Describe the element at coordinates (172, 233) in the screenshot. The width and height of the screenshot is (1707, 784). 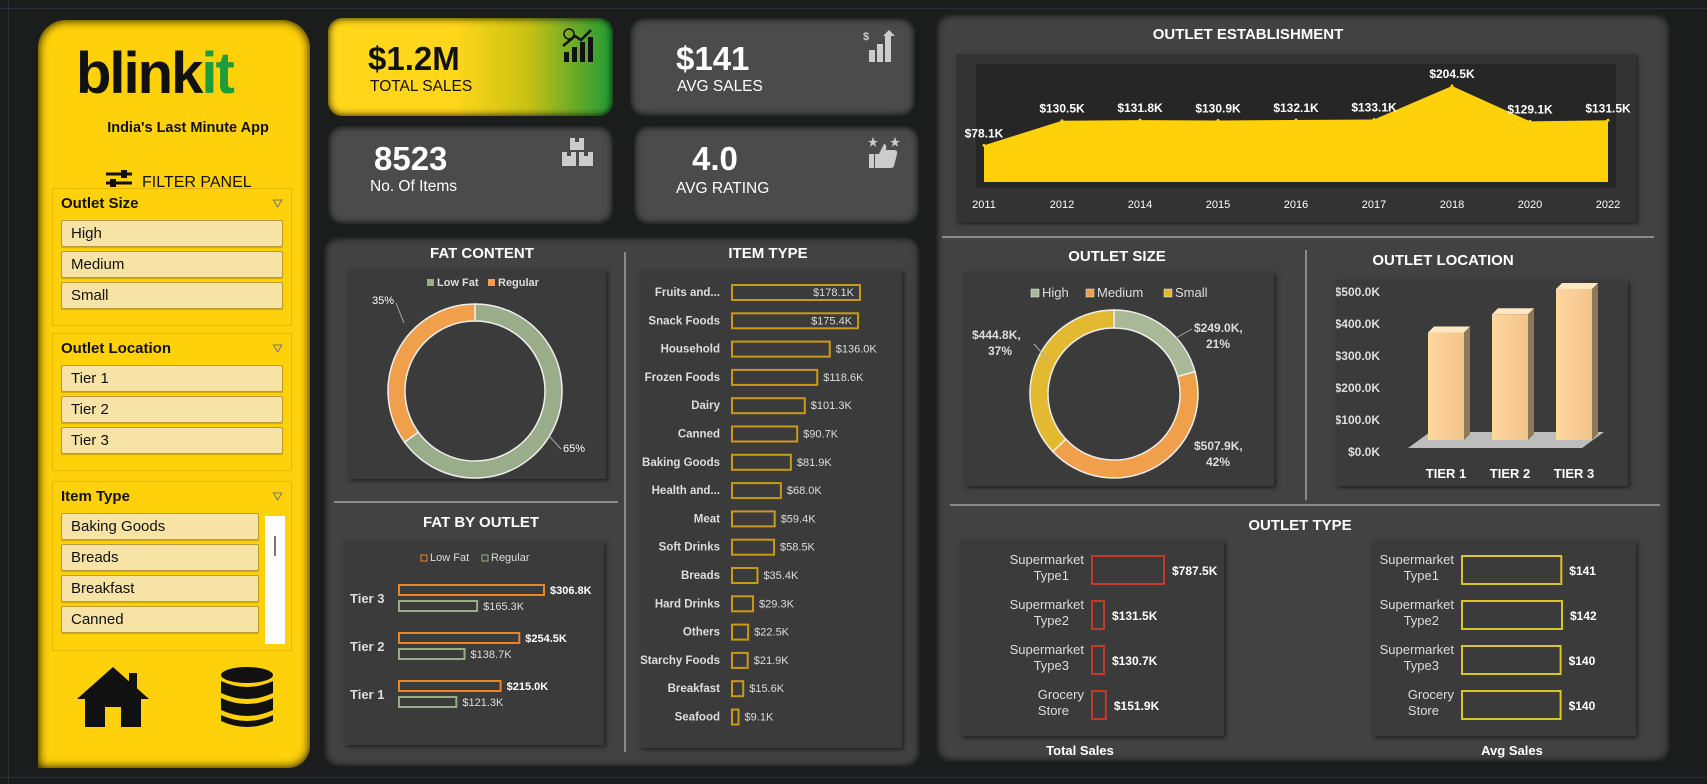
I see `slicer-item: High` at that location.